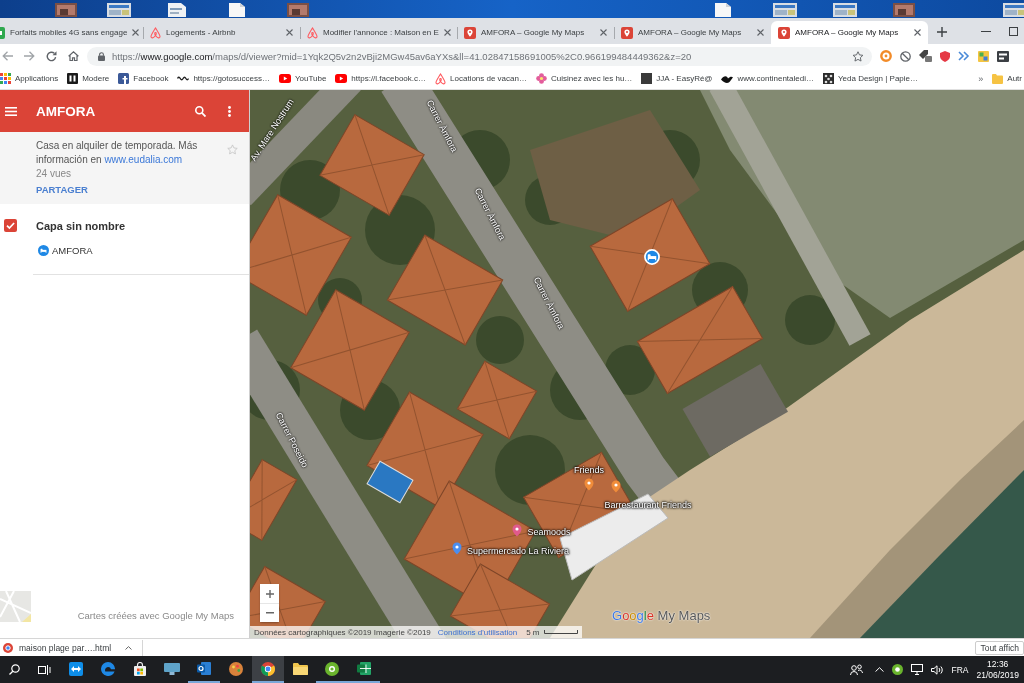  Describe the element at coordinates (101, 56) in the screenshot. I see `lock-icon` at that location.